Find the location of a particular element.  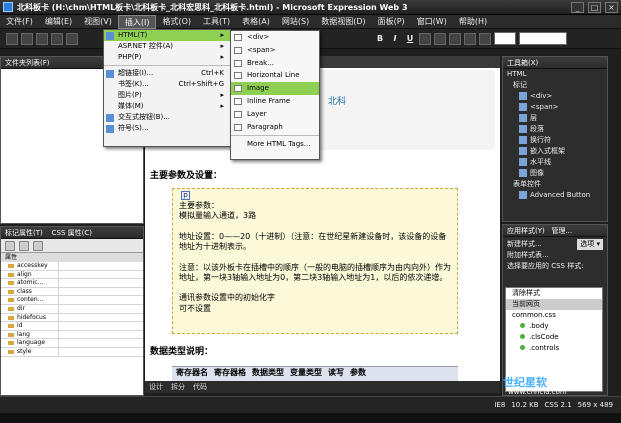

style-select is located at coordinates (543, 38).